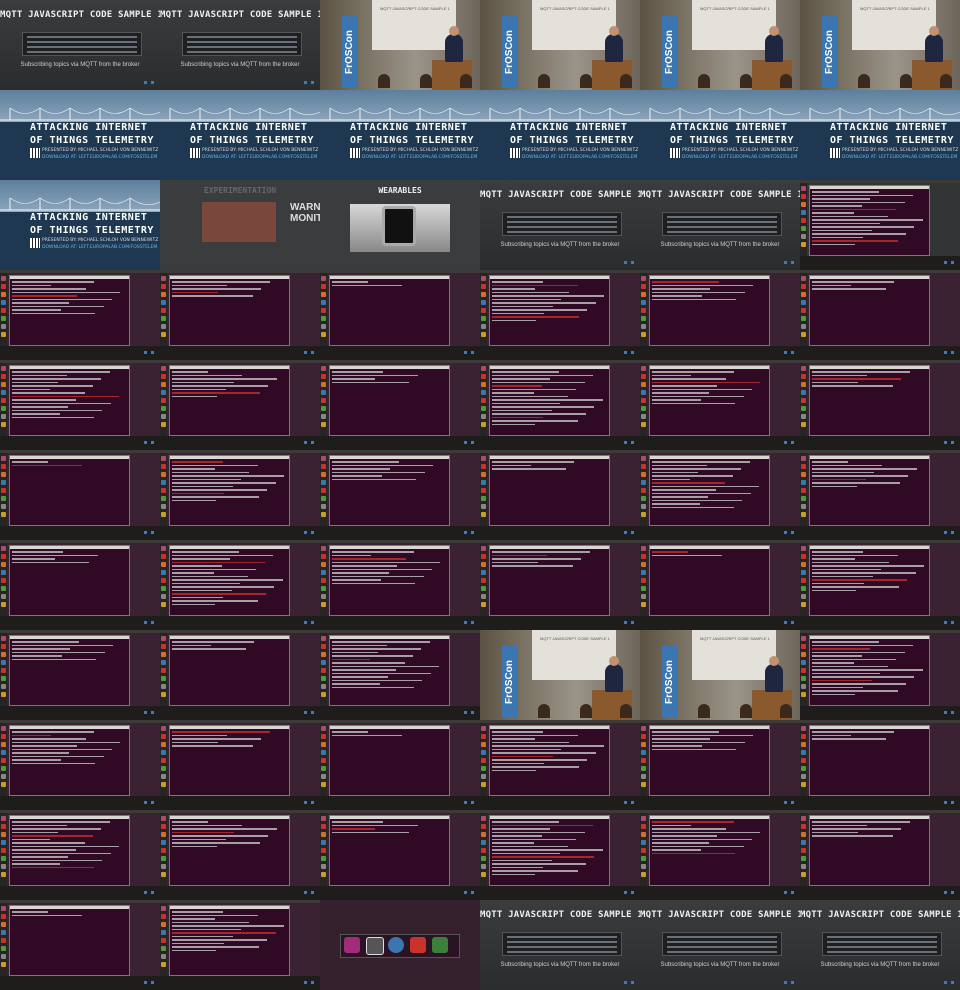  What do you see at coordinates (396, 945) in the screenshot?
I see `browser-icon` at bounding box center [396, 945].